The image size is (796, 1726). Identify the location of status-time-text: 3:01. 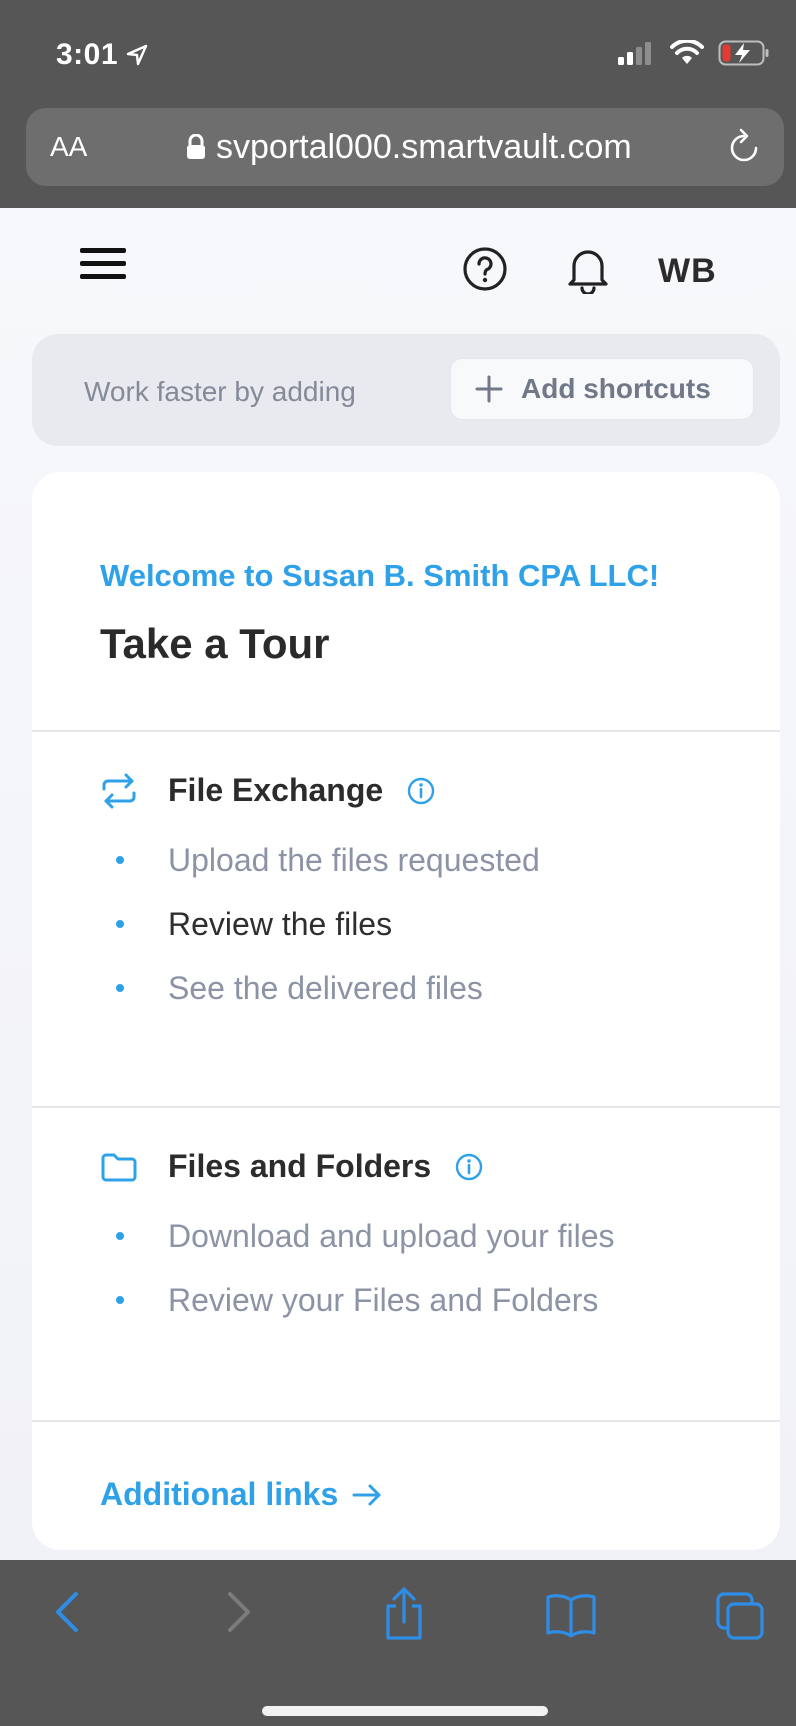
(87, 54).